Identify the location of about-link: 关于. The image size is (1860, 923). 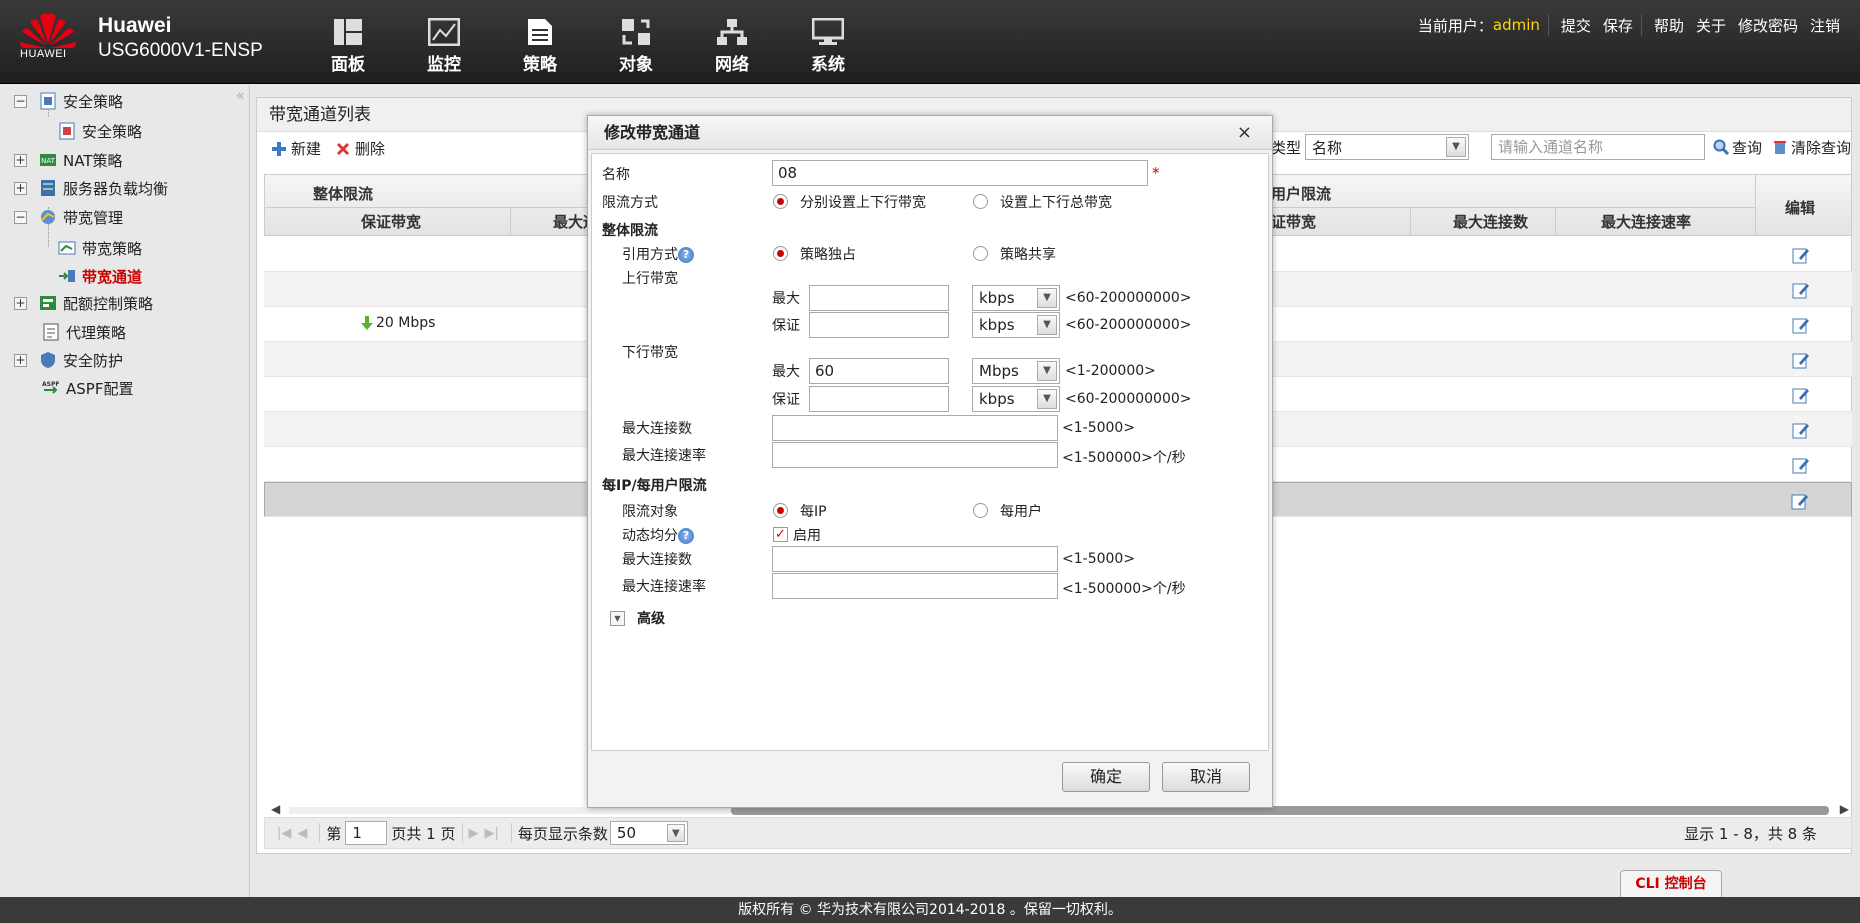
(1711, 25).